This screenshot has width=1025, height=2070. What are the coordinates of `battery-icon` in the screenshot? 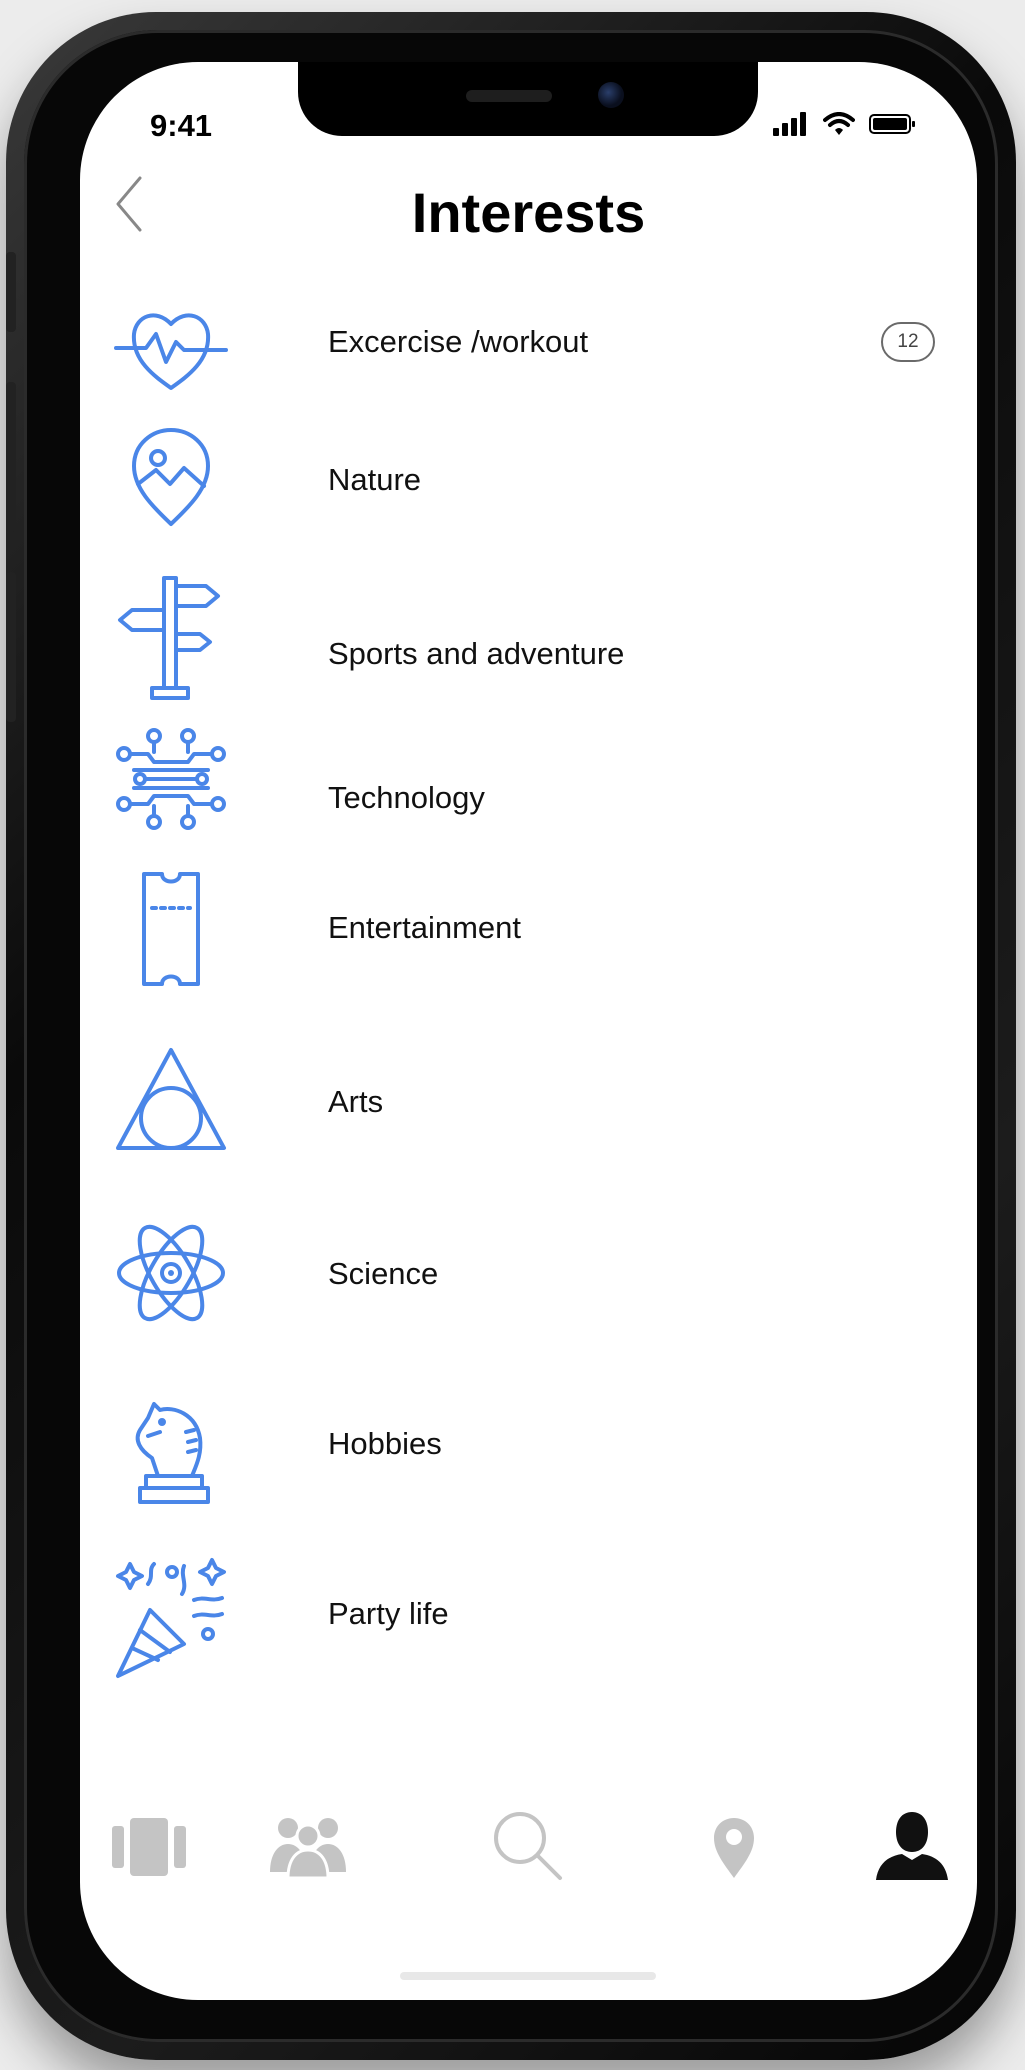 It's located at (892, 124).